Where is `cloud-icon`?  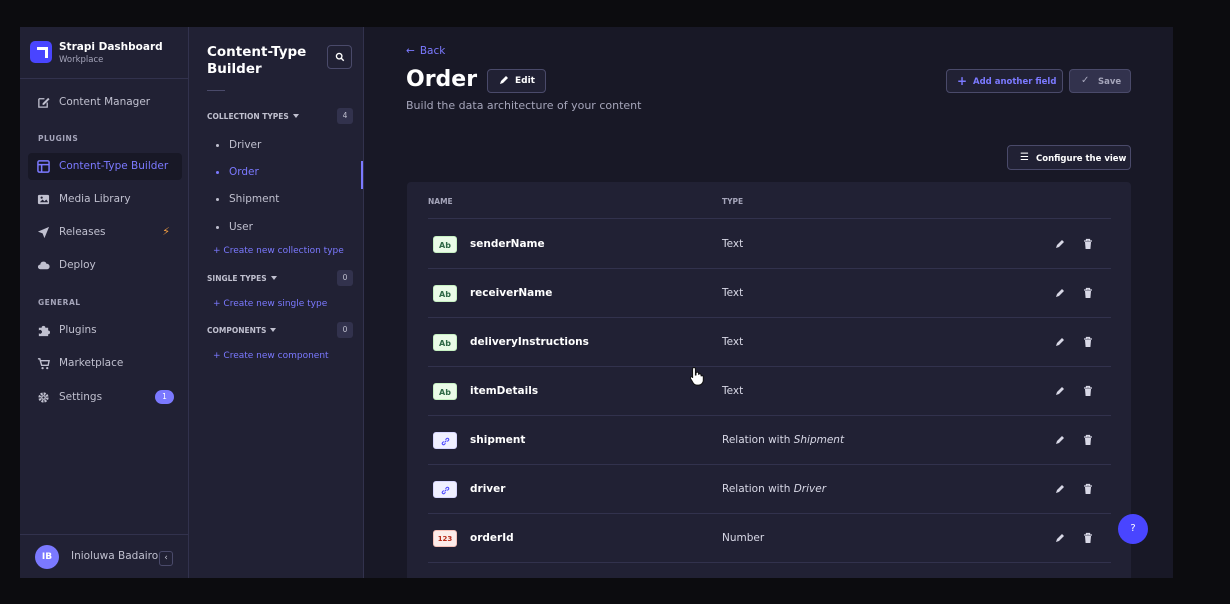
cloud-icon is located at coordinates (43, 265).